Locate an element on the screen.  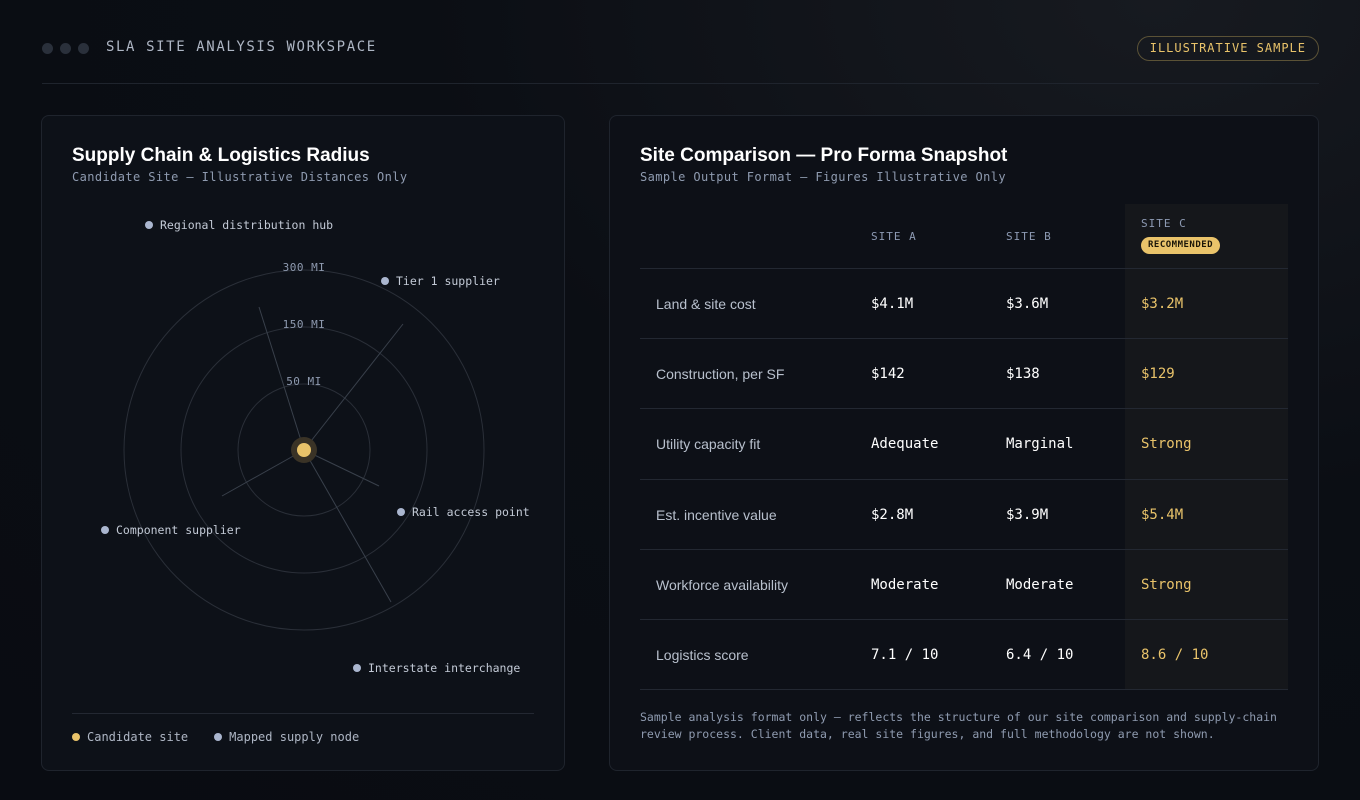
cell-site-a: $4.1M is located at coordinates (892, 304).